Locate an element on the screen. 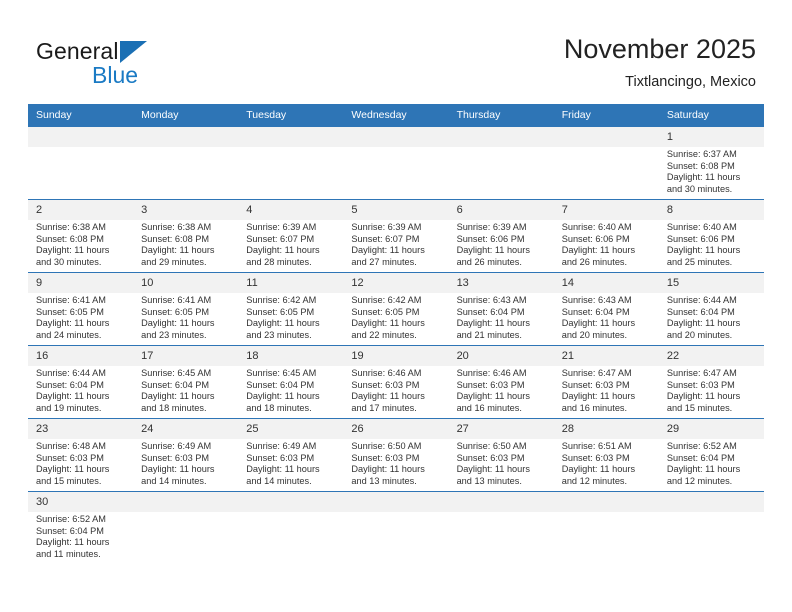 This screenshot has height=612, width=792. day-number: 15 is located at coordinates (711, 283).